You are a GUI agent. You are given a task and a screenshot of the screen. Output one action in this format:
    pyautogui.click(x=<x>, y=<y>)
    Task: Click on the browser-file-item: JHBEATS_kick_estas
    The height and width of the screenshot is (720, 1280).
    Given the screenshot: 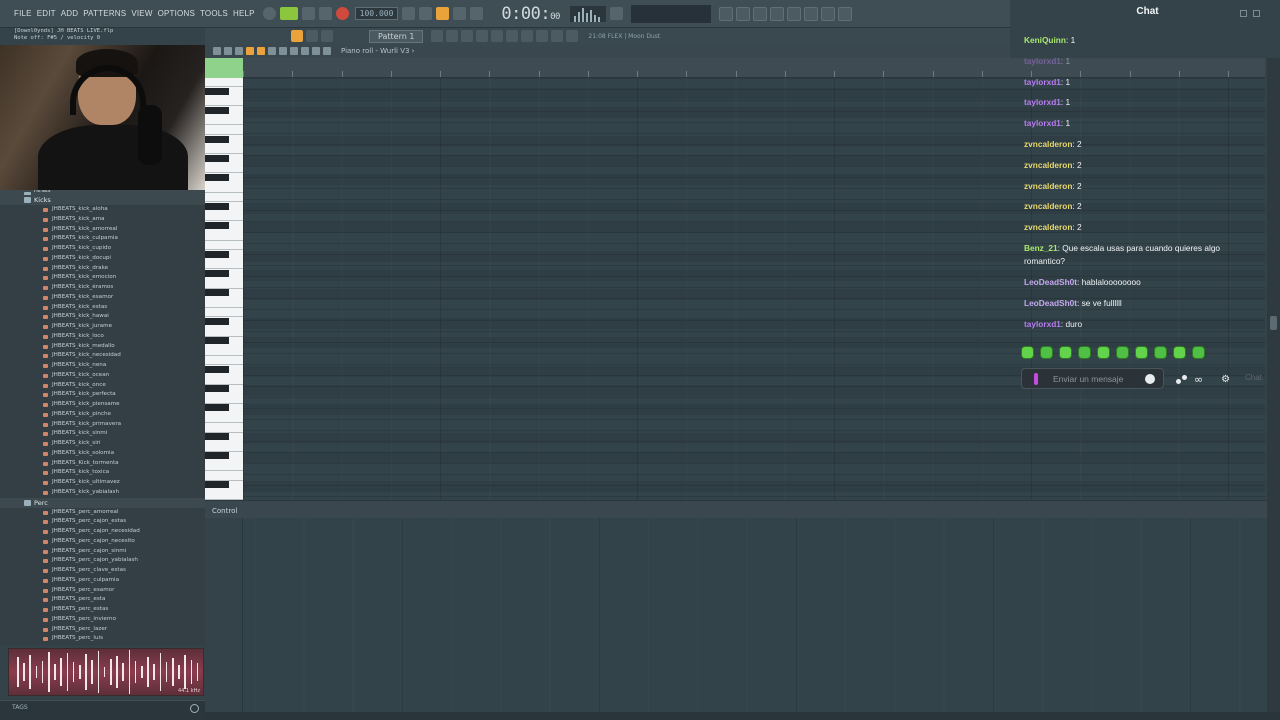 What is the action you would take?
    pyautogui.click(x=102, y=308)
    